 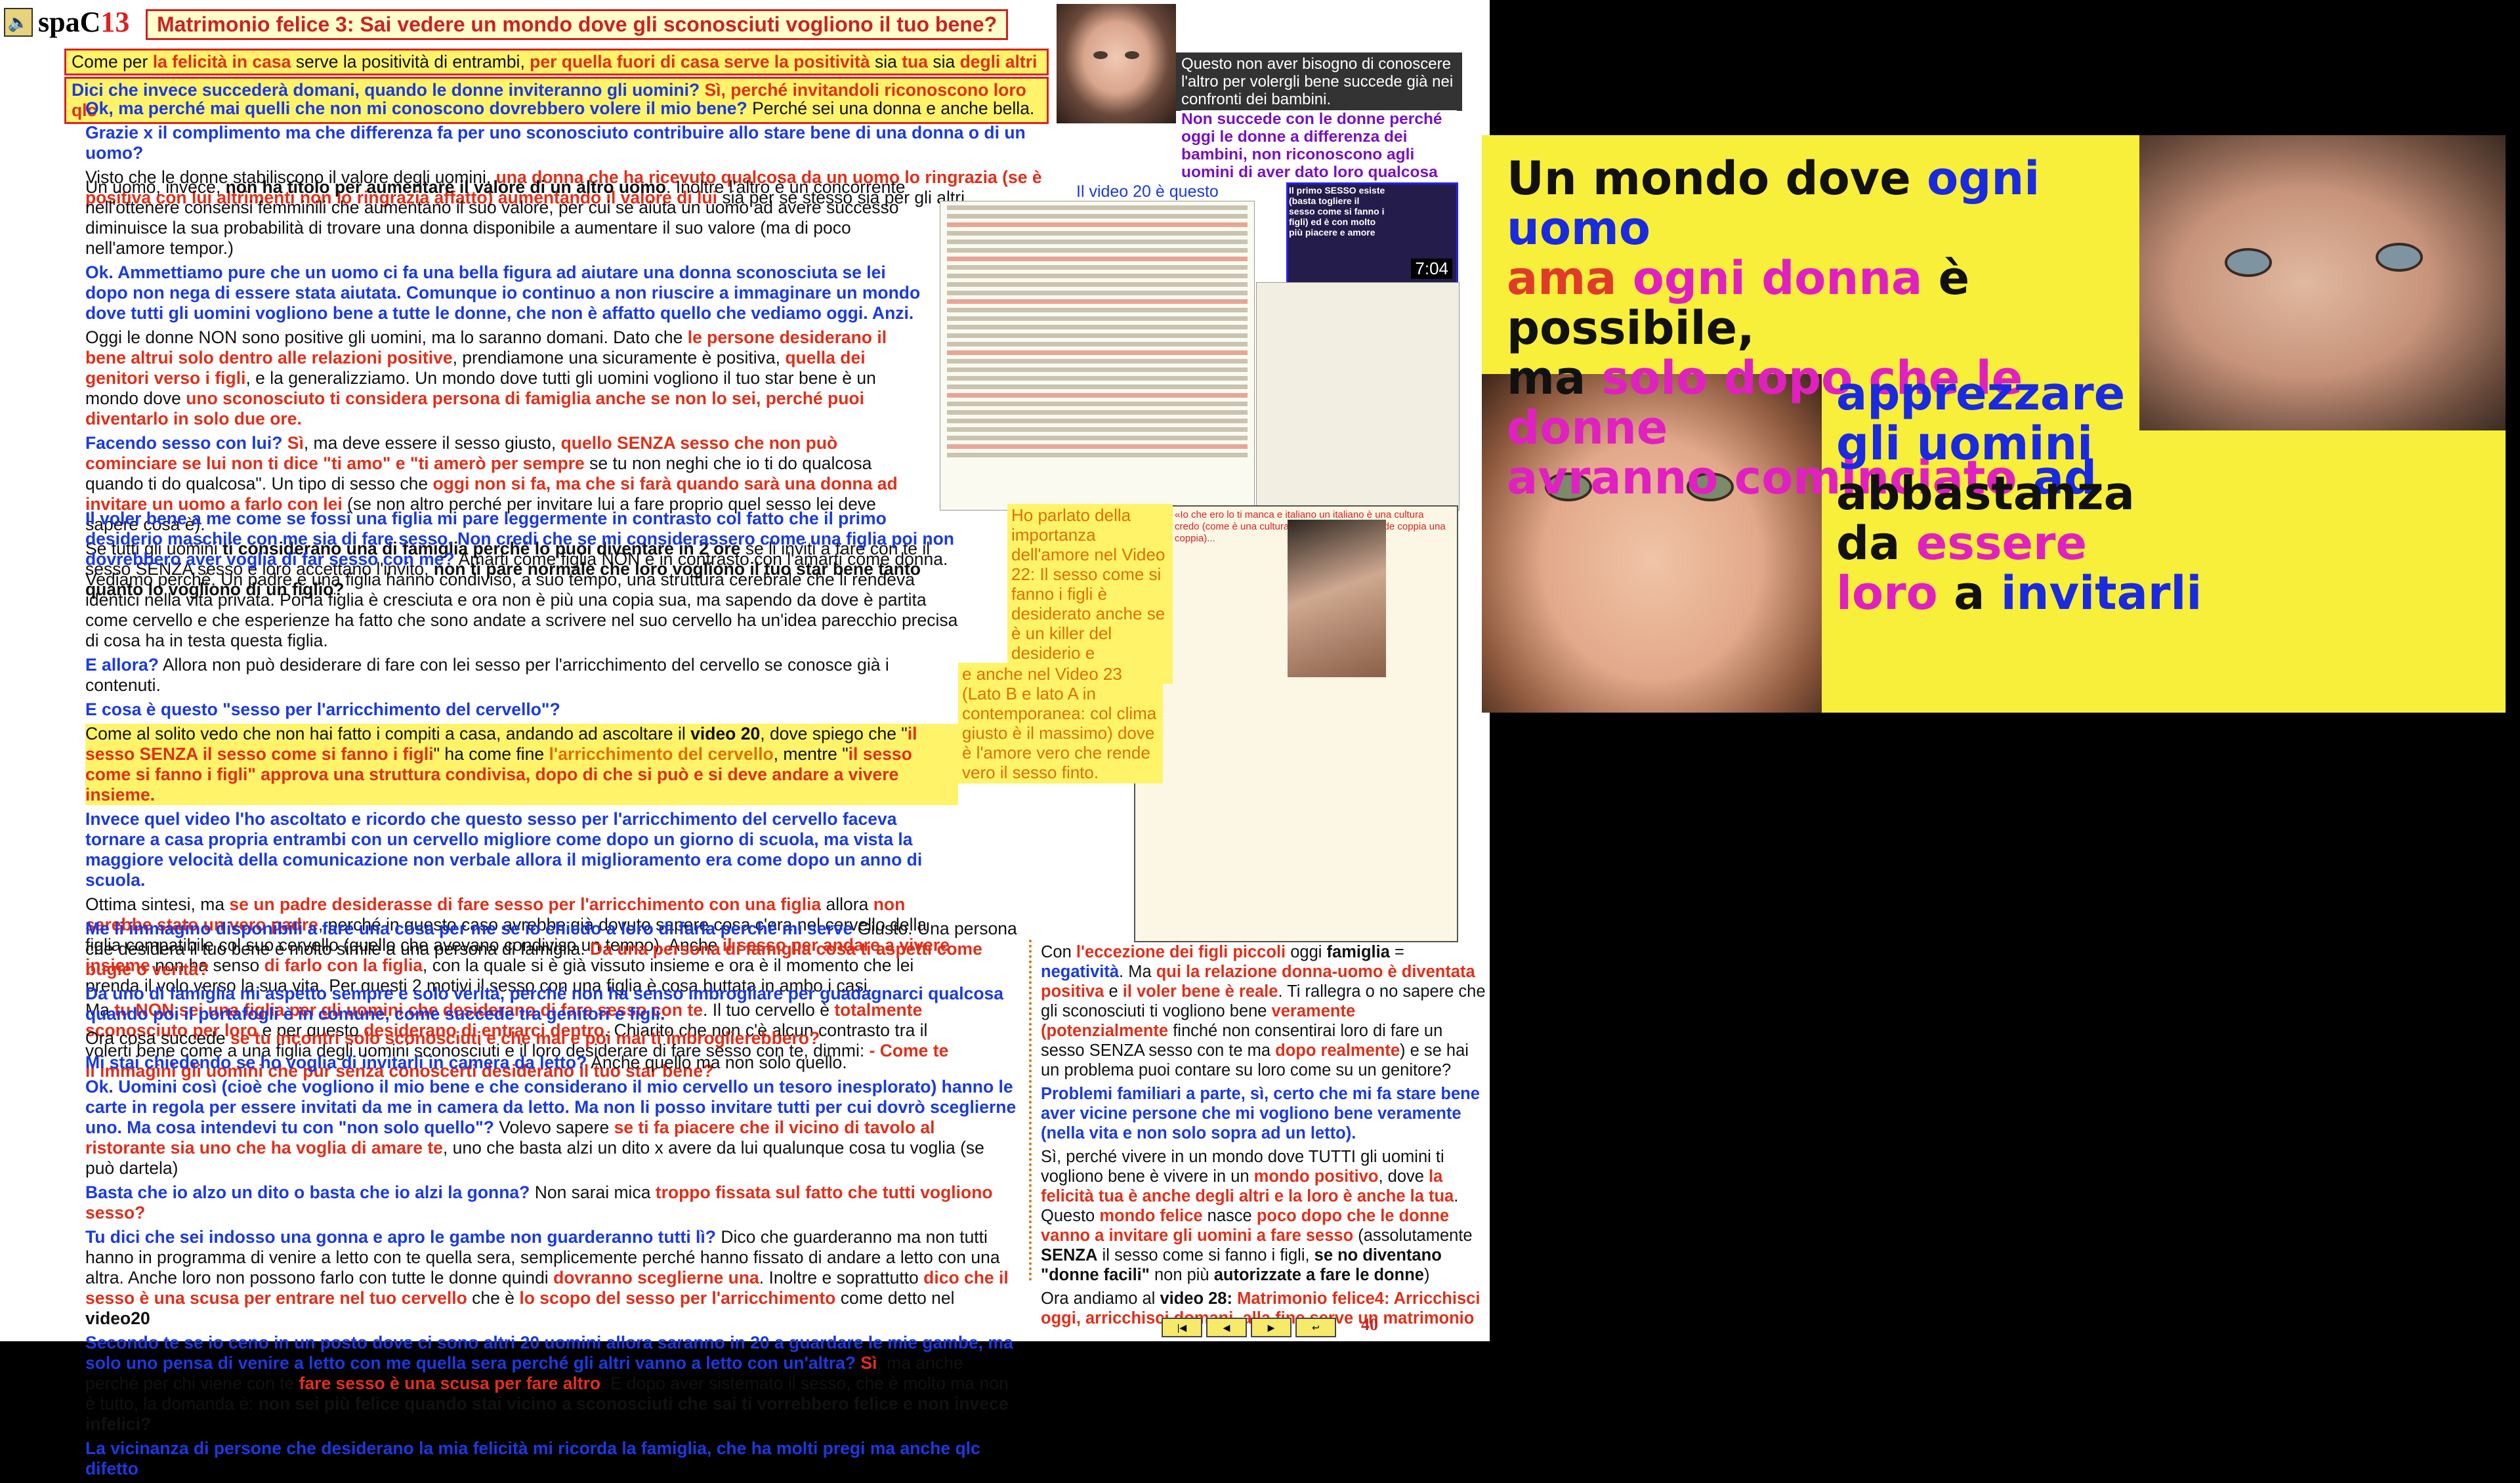 What do you see at coordinates (1030, 1110) in the screenshot?
I see `dotted-connector` at bounding box center [1030, 1110].